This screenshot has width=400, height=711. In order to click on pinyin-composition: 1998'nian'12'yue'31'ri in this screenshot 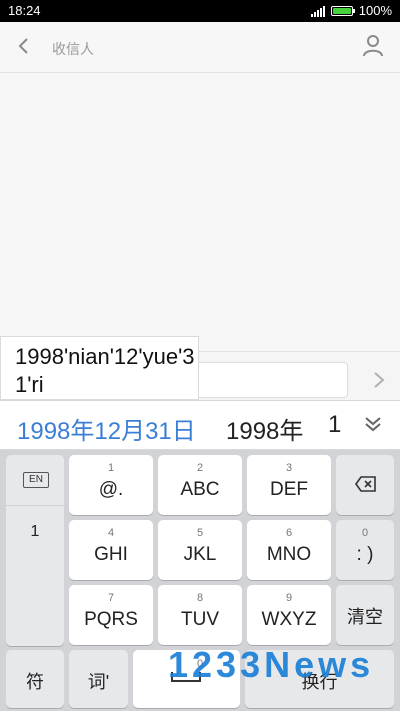, I will do `click(99, 368)`.